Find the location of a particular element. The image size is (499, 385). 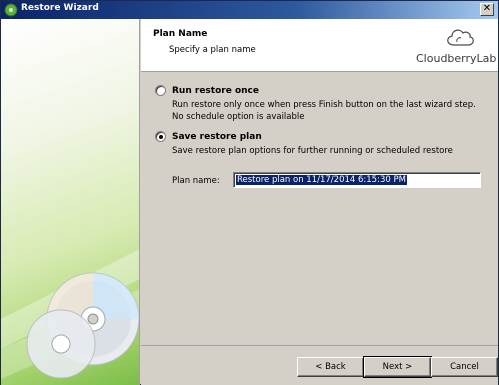

plan-name-input: Restore plan on 11/17/2014 6:15:30 PM is located at coordinates (357, 180).